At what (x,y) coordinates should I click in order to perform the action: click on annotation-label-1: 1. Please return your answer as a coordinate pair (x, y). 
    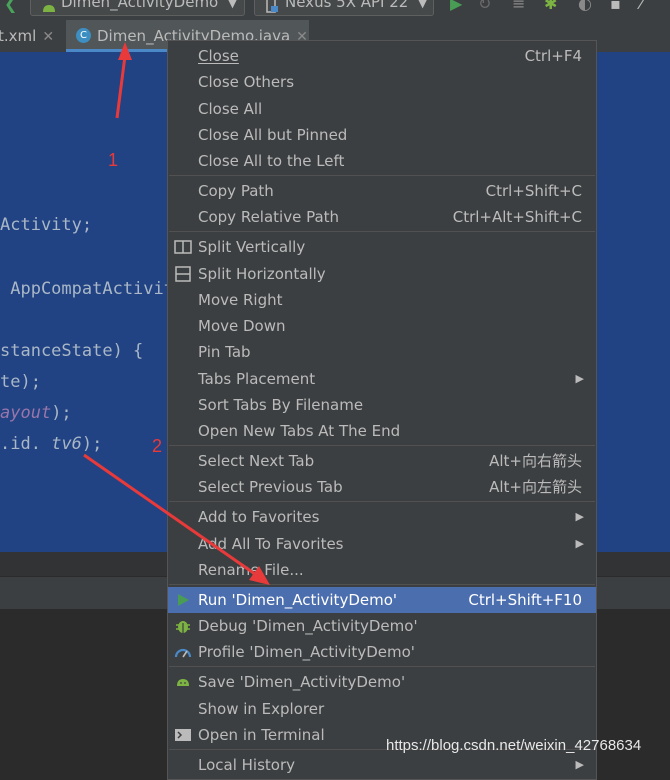
    Looking at the image, I should click on (113, 160).